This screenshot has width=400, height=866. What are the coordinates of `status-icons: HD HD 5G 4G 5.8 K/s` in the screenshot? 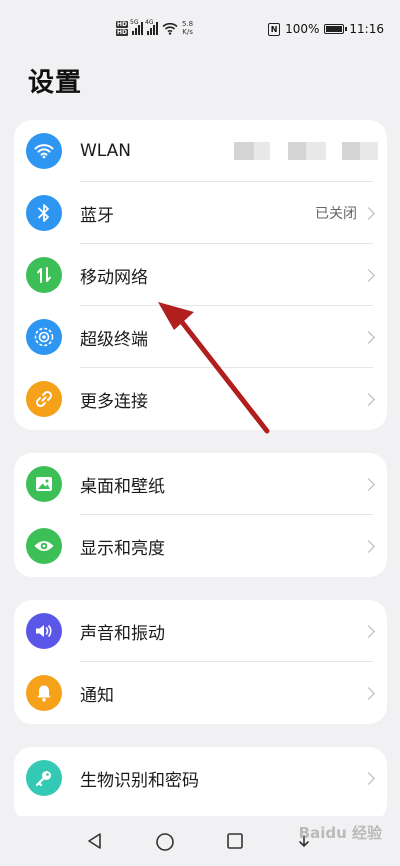 It's located at (154, 28).